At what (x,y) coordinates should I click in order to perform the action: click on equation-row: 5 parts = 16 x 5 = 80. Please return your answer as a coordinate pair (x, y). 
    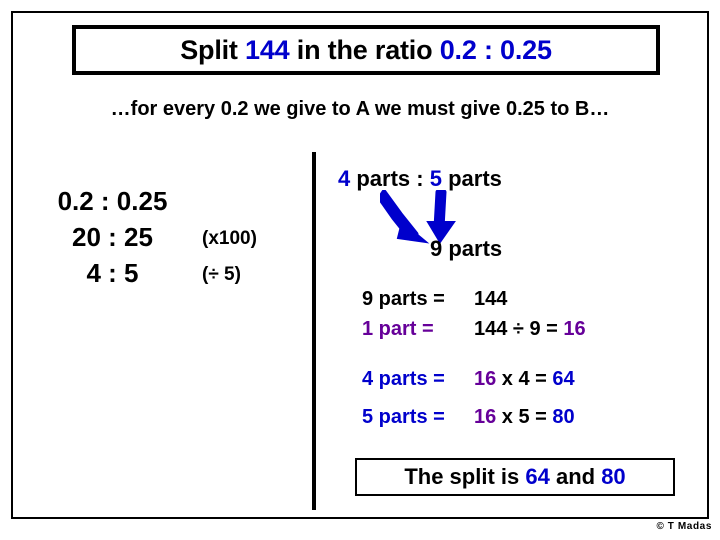
    Looking at the image, I should click on (468, 417).